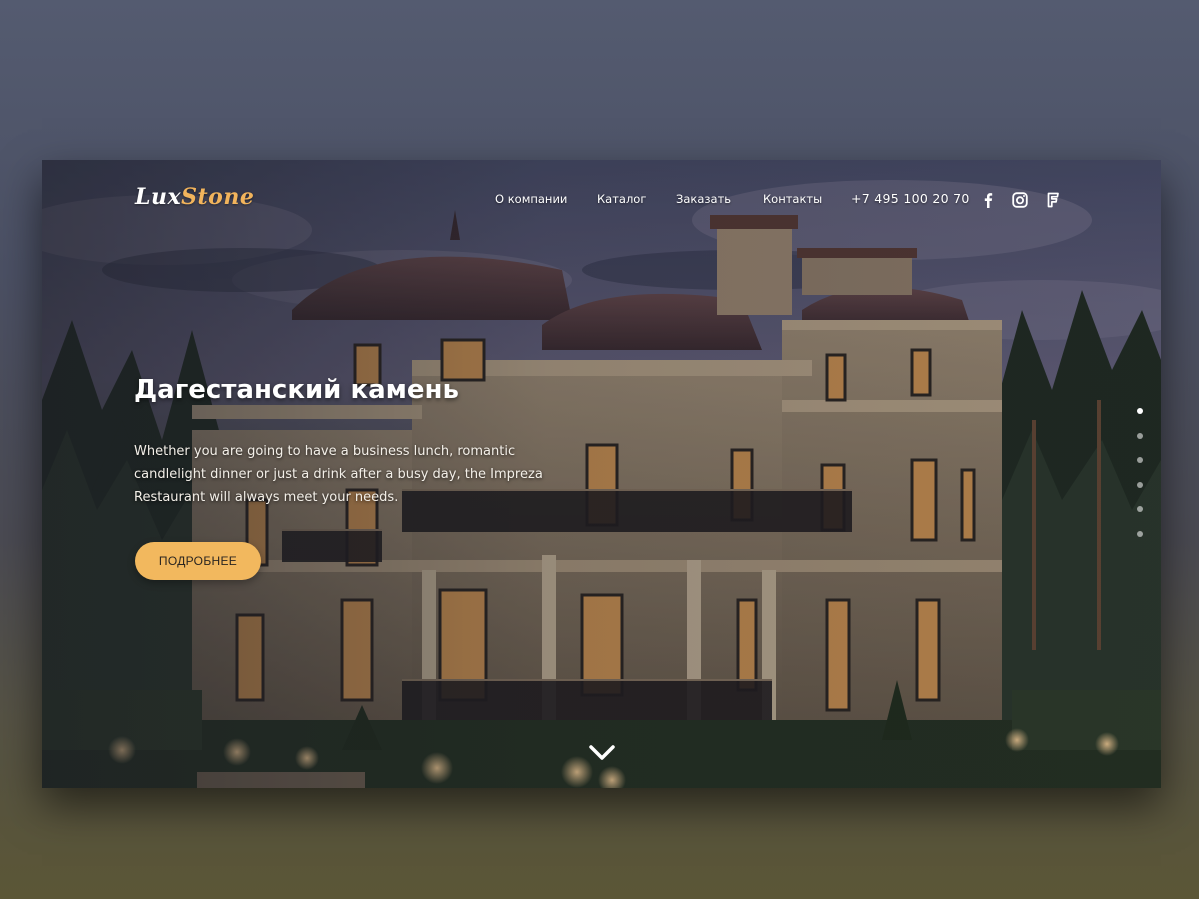 This screenshot has width=1199, height=899. Describe the element at coordinates (621, 199) in the screenshot. I see `nav-item-catalog: Каталог` at that location.